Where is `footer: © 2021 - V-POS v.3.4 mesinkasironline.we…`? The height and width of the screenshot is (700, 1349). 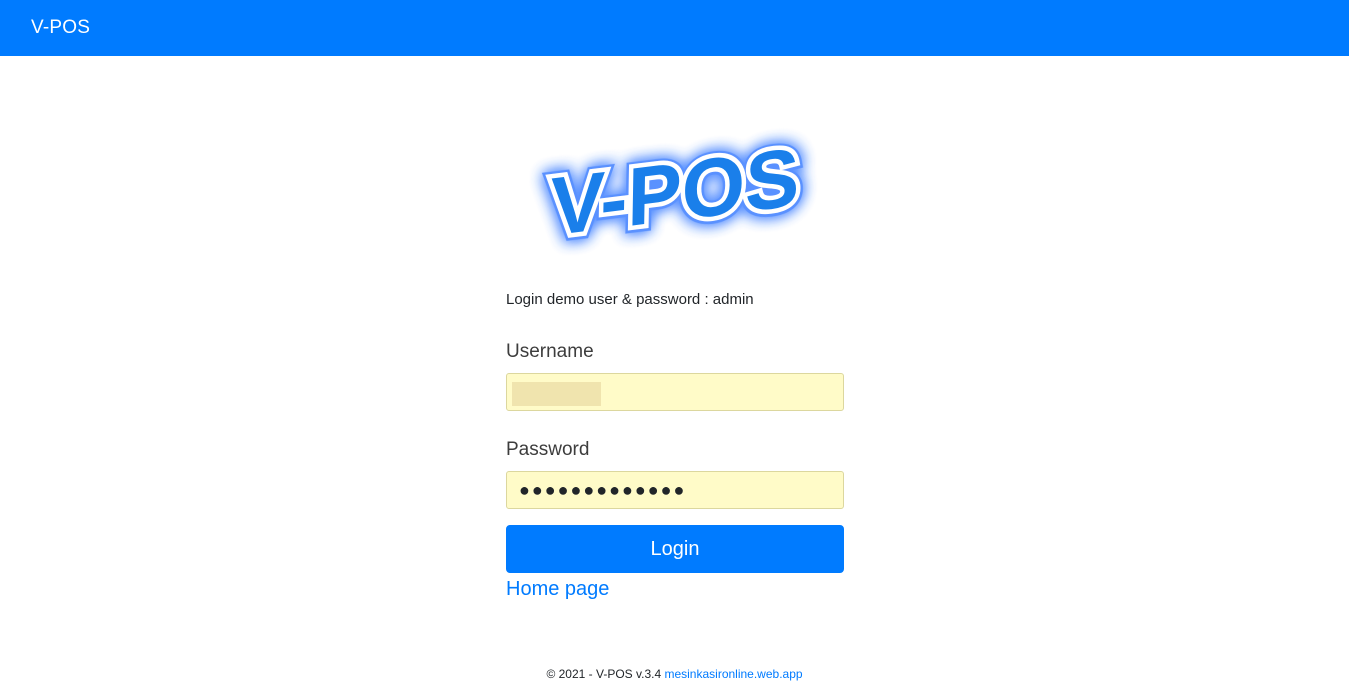 footer: © 2021 - V-POS v.3.4 mesinkasironline.we… is located at coordinates (674, 674).